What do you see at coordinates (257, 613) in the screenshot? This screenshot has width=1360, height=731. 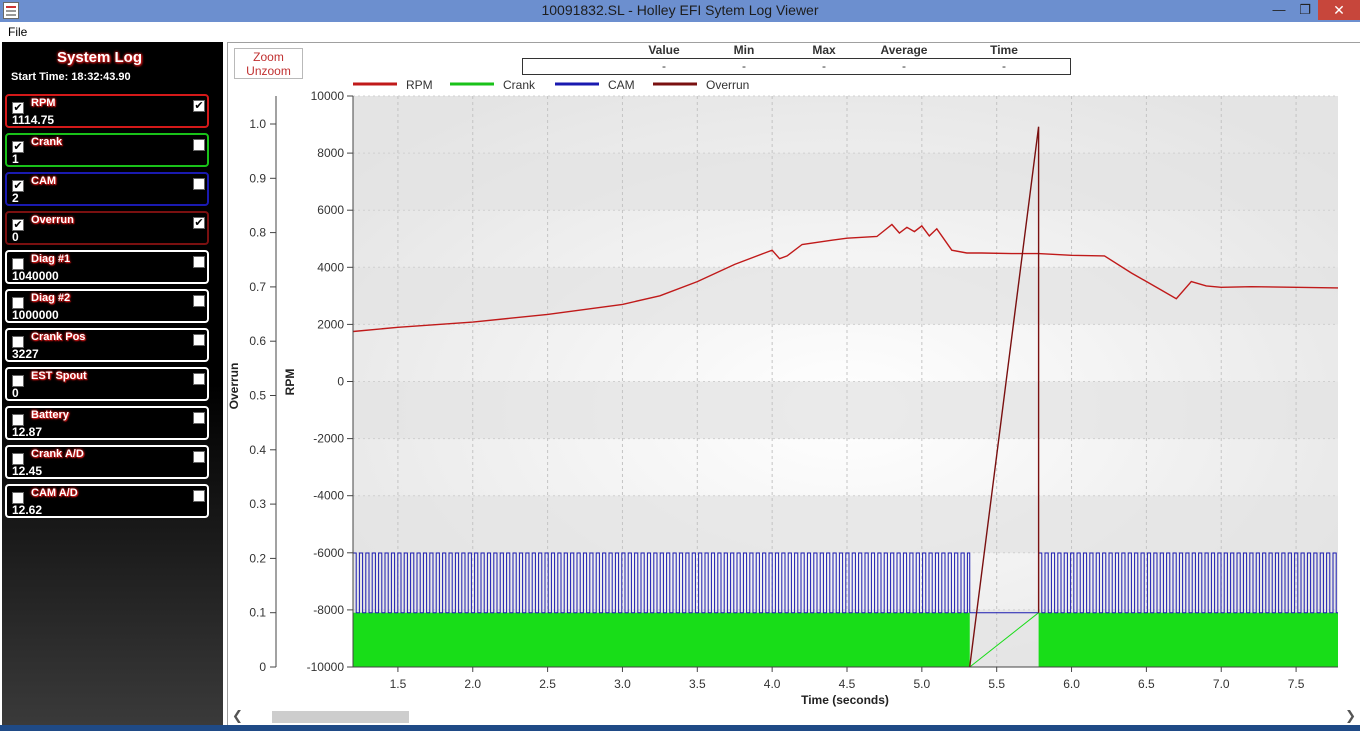 I see `left-tick-label: 0.1` at bounding box center [257, 613].